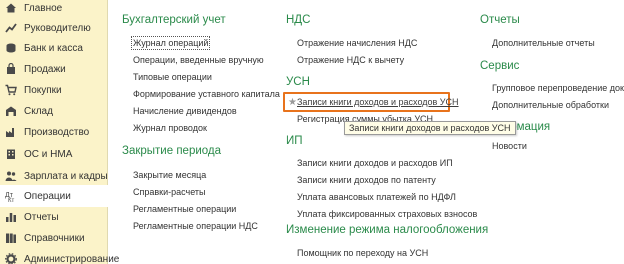  What do you see at coordinates (292, 102) in the screenshot?
I see `star-icon: ★` at bounding box center [292, 102].